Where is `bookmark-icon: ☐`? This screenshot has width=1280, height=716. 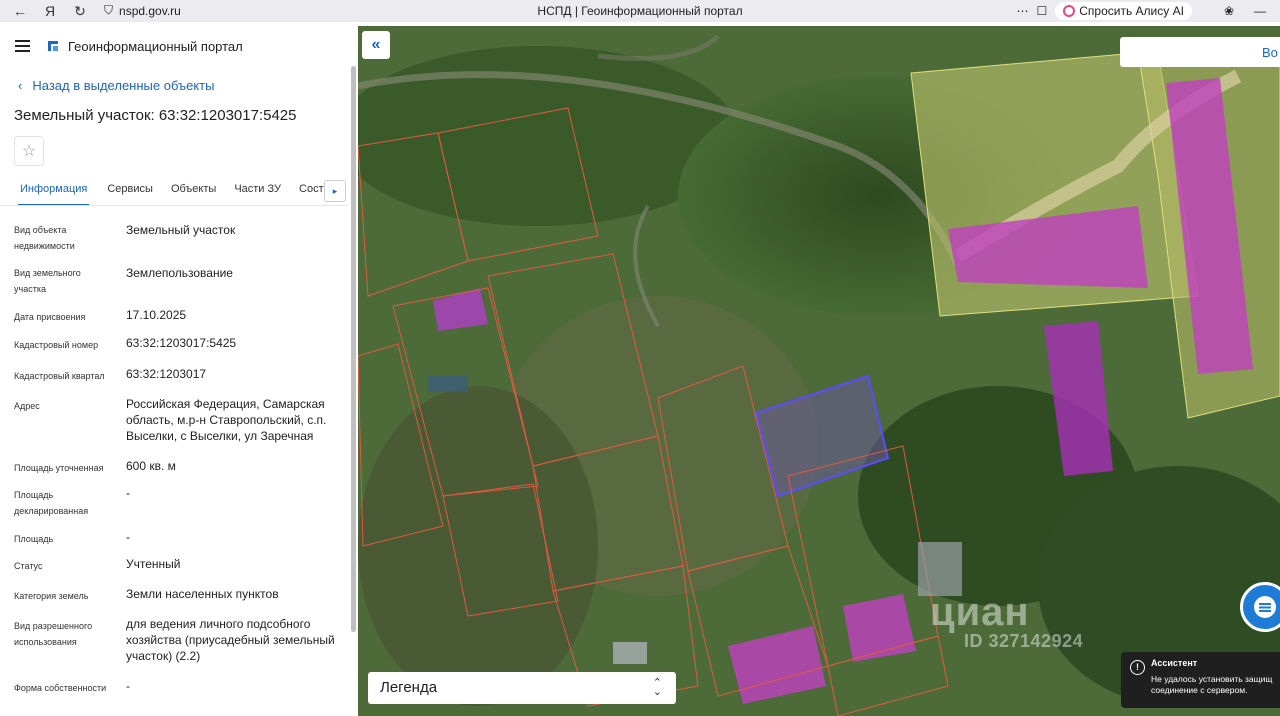 bookmark-icon: ☐ is located at coordinates (1041, 11).